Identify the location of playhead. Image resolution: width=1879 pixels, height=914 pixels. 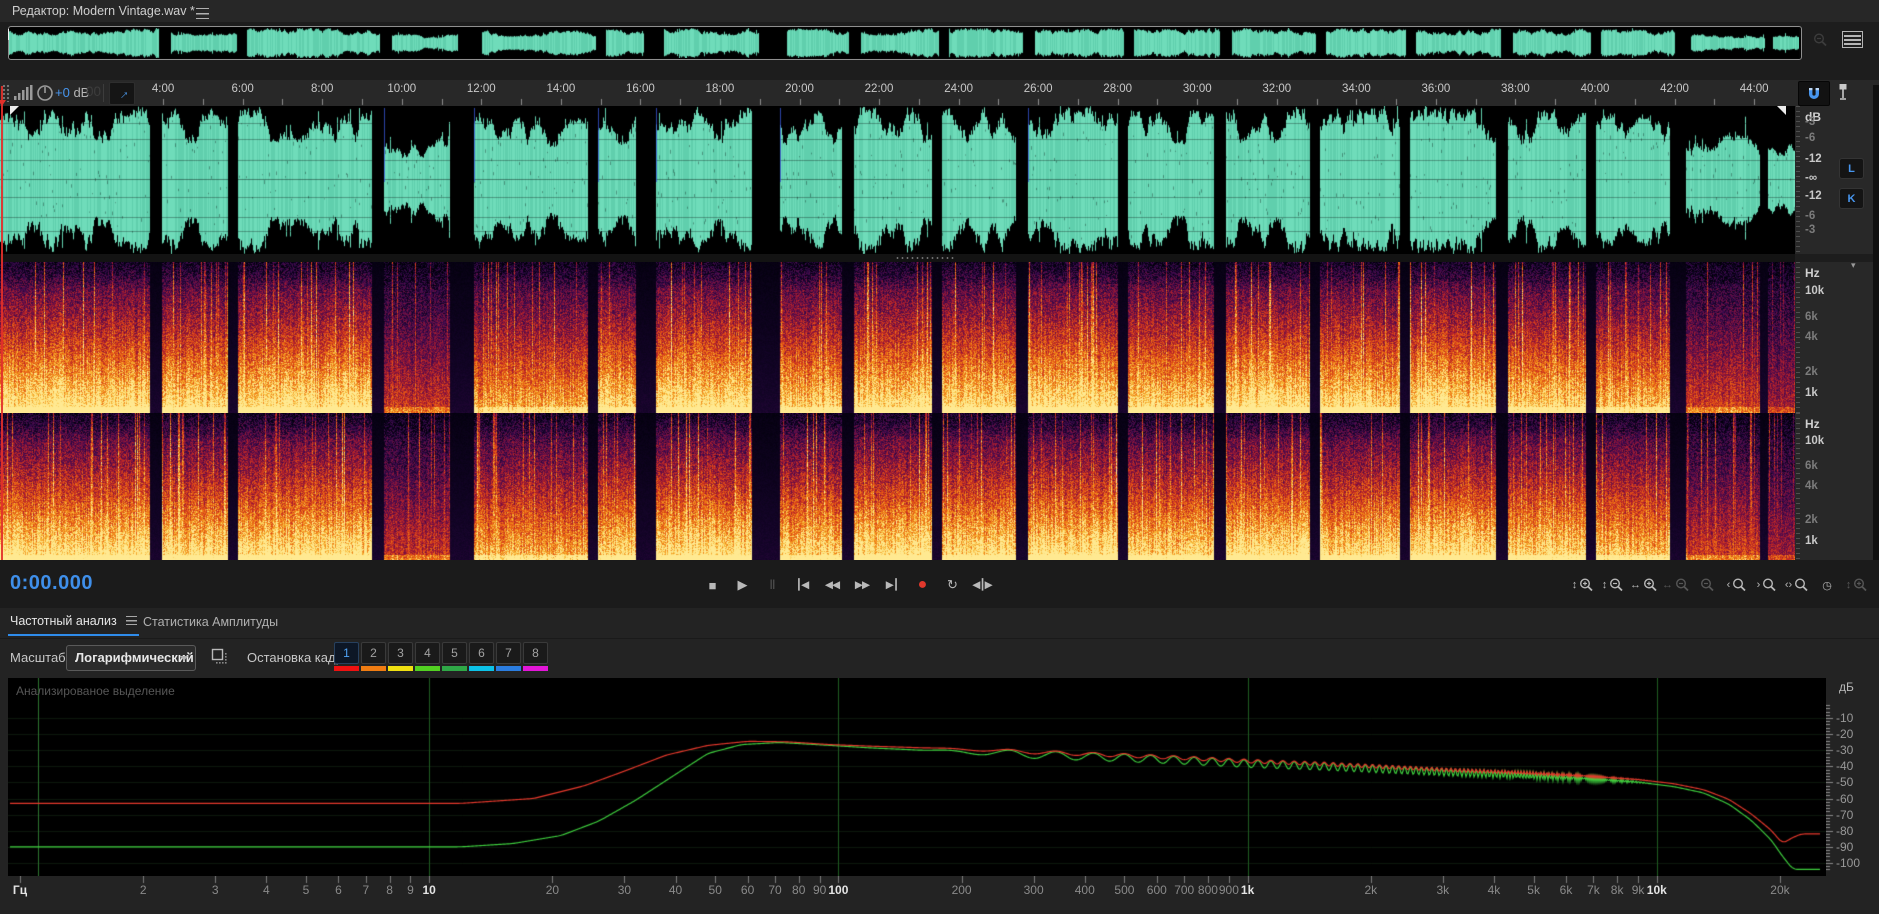
(3, 323).